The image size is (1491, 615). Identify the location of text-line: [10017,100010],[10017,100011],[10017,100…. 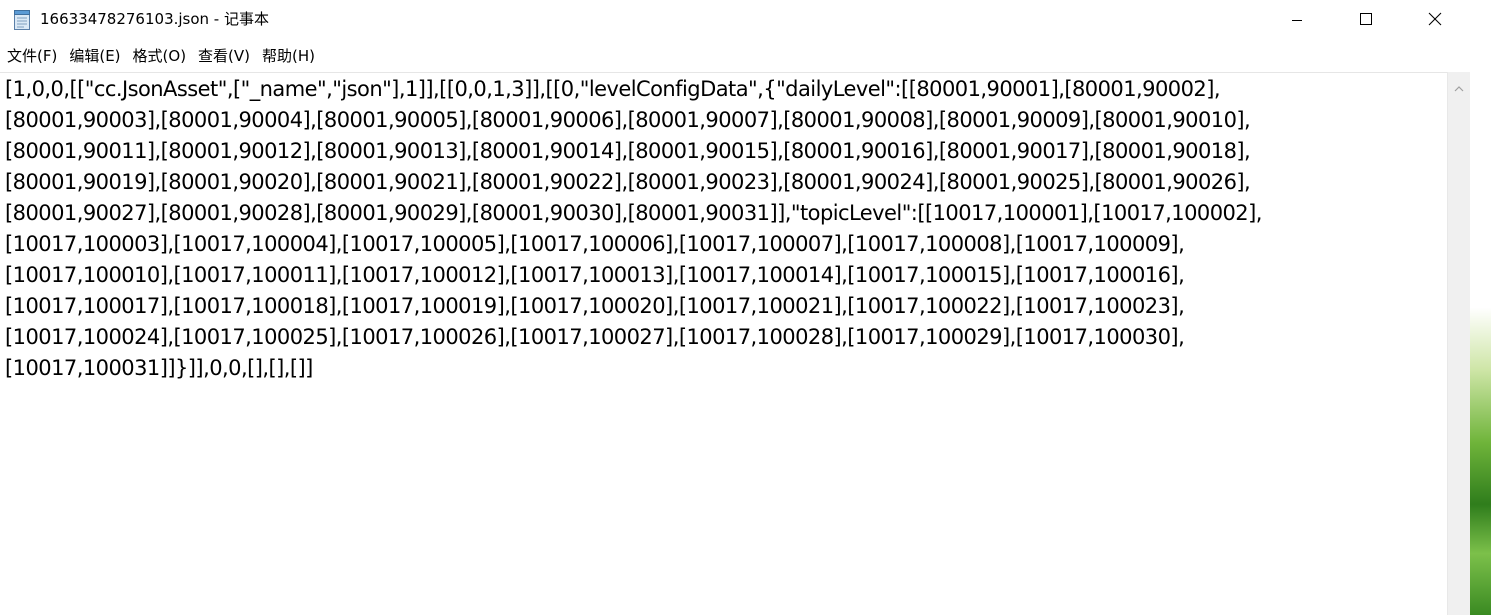
(595, 275).